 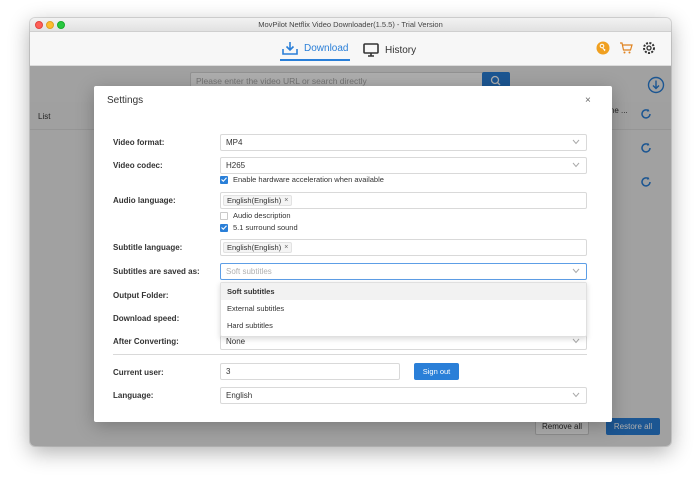 What do you see at coordinates (138, 372) in the screenshot?
I see `current-user-label: Current user:` at bounding box center [138, 372].